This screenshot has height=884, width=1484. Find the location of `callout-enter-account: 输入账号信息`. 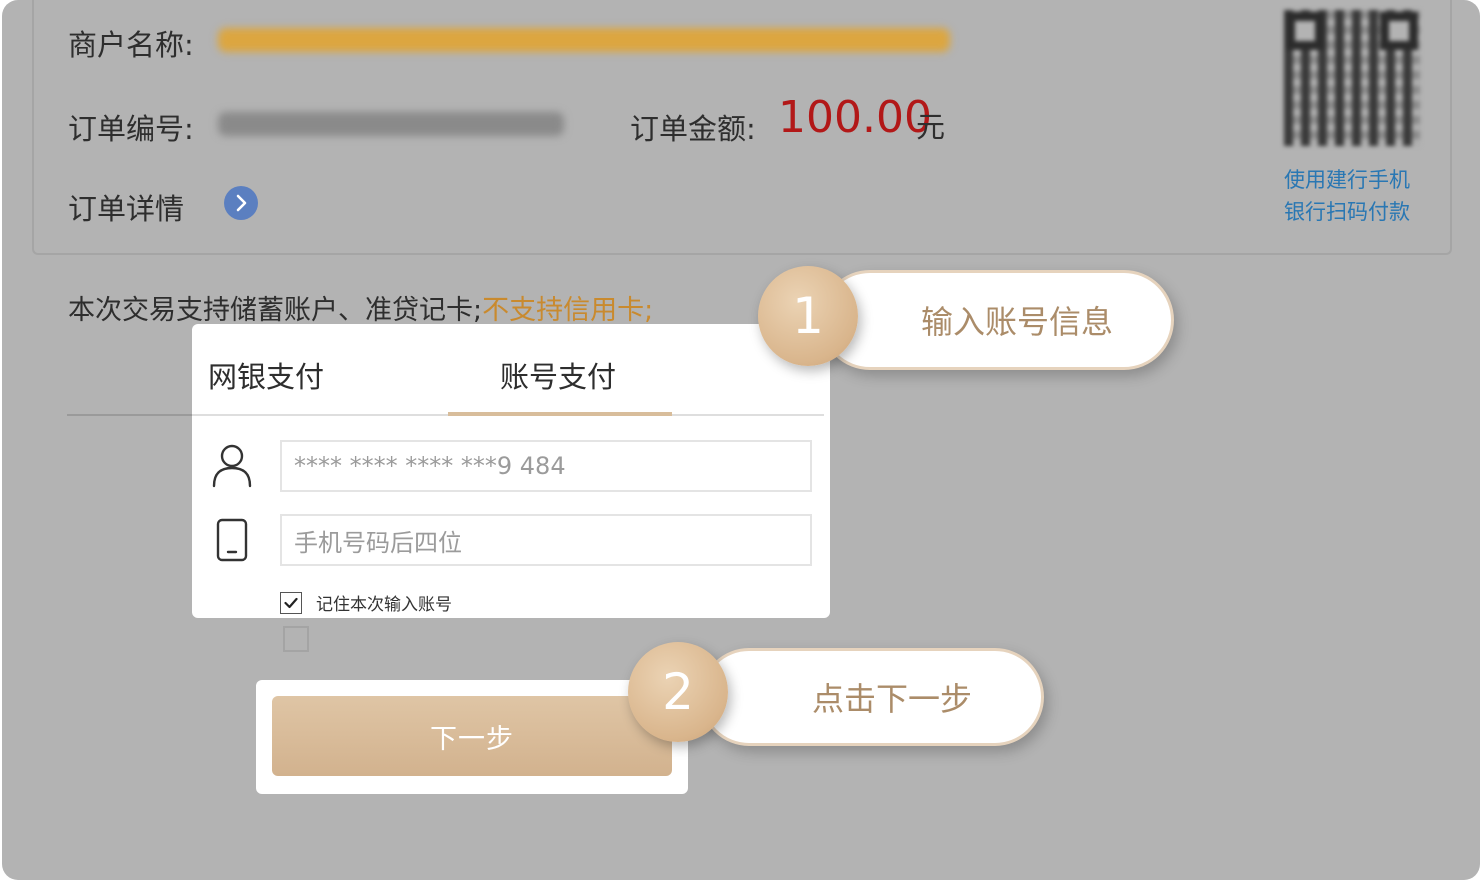

callout-enter-account: 输入账号信息 is located at coordinates (997, 320).